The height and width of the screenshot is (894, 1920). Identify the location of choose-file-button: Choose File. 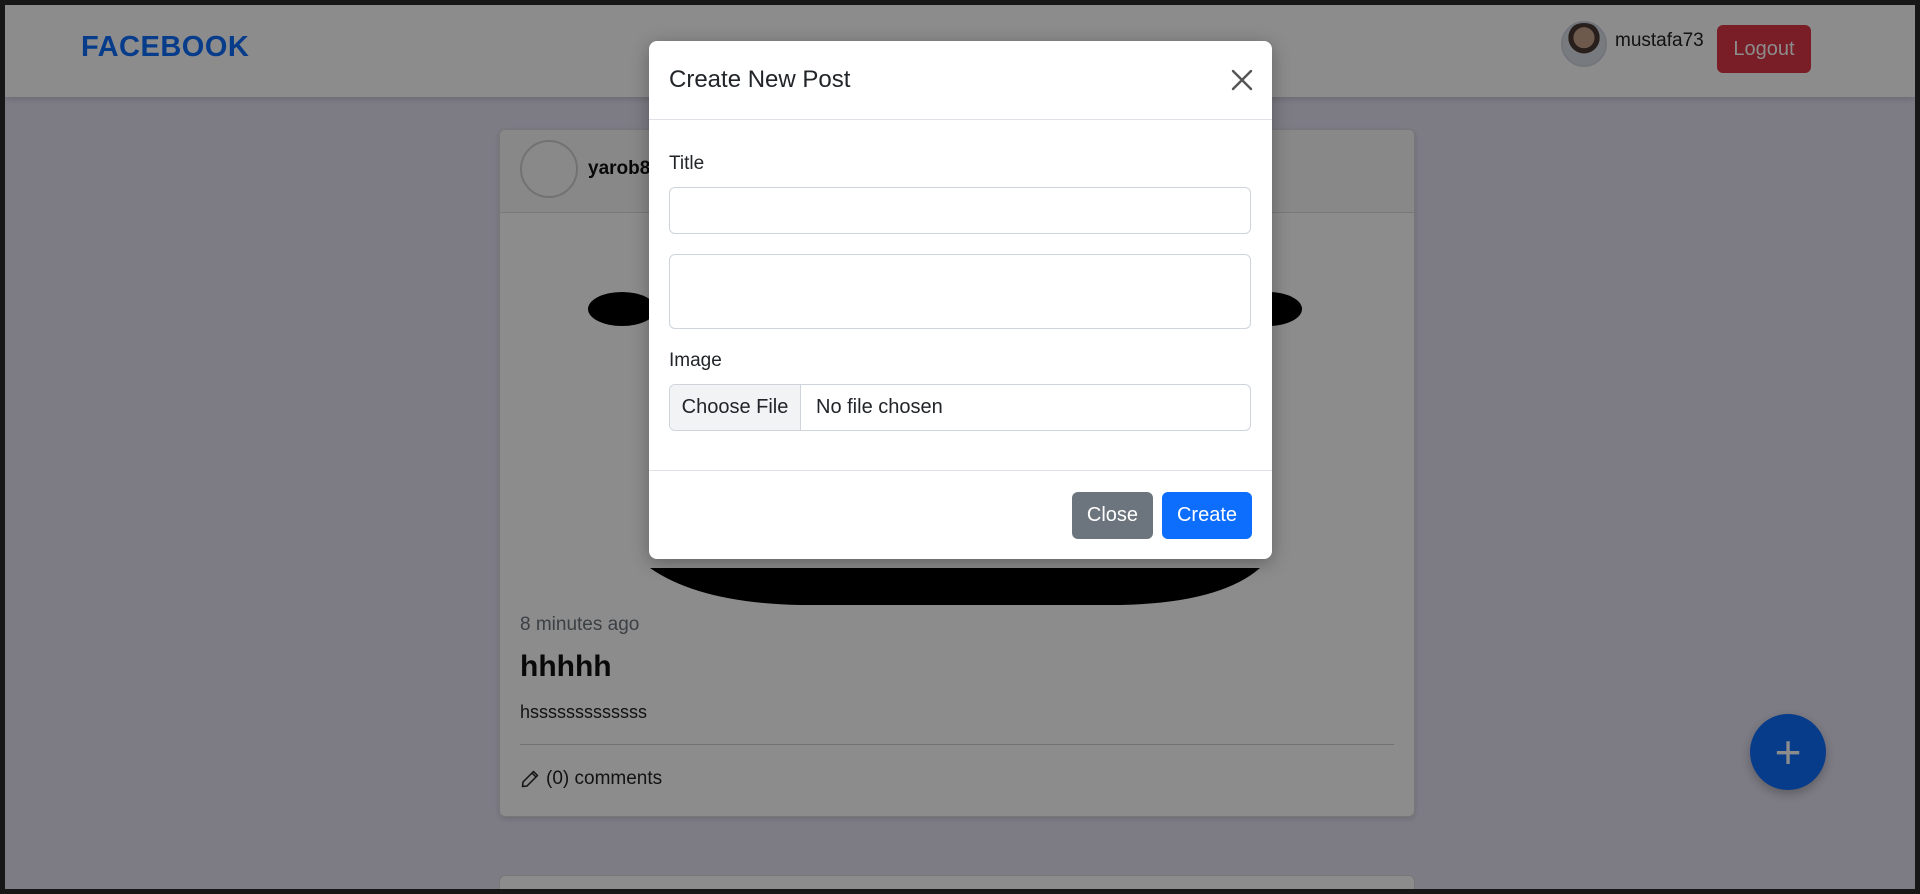
(735, 407).